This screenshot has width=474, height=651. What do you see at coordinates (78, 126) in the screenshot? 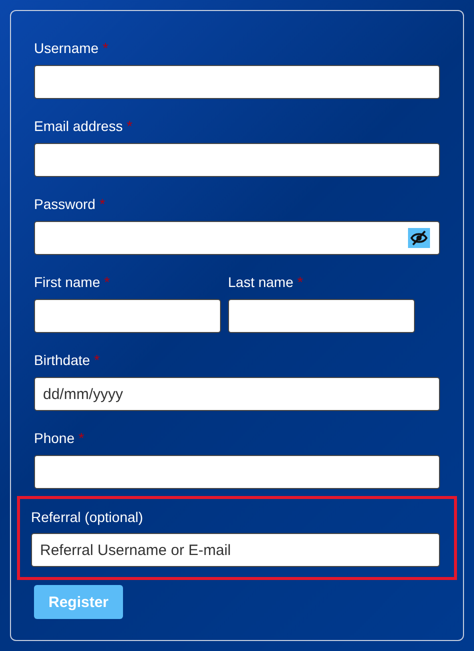
I see `field-label: Email address` at bounding box center [78, 126].